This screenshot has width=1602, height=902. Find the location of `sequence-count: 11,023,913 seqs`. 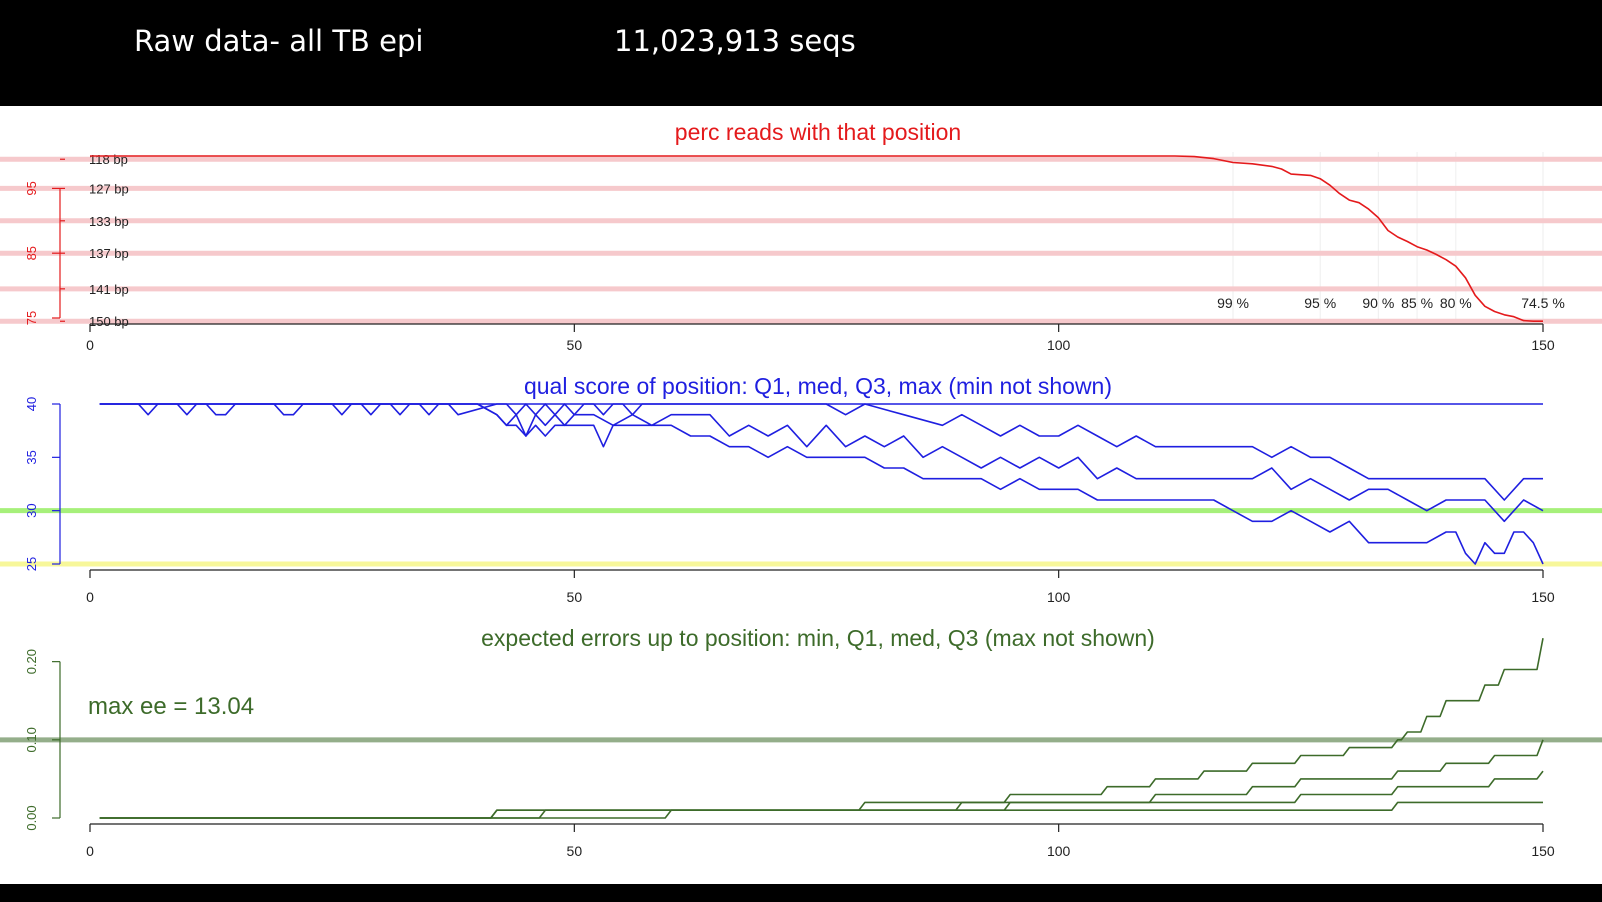

sequence-count: 11,023,913 seqs is located at coordinates (735, 41).